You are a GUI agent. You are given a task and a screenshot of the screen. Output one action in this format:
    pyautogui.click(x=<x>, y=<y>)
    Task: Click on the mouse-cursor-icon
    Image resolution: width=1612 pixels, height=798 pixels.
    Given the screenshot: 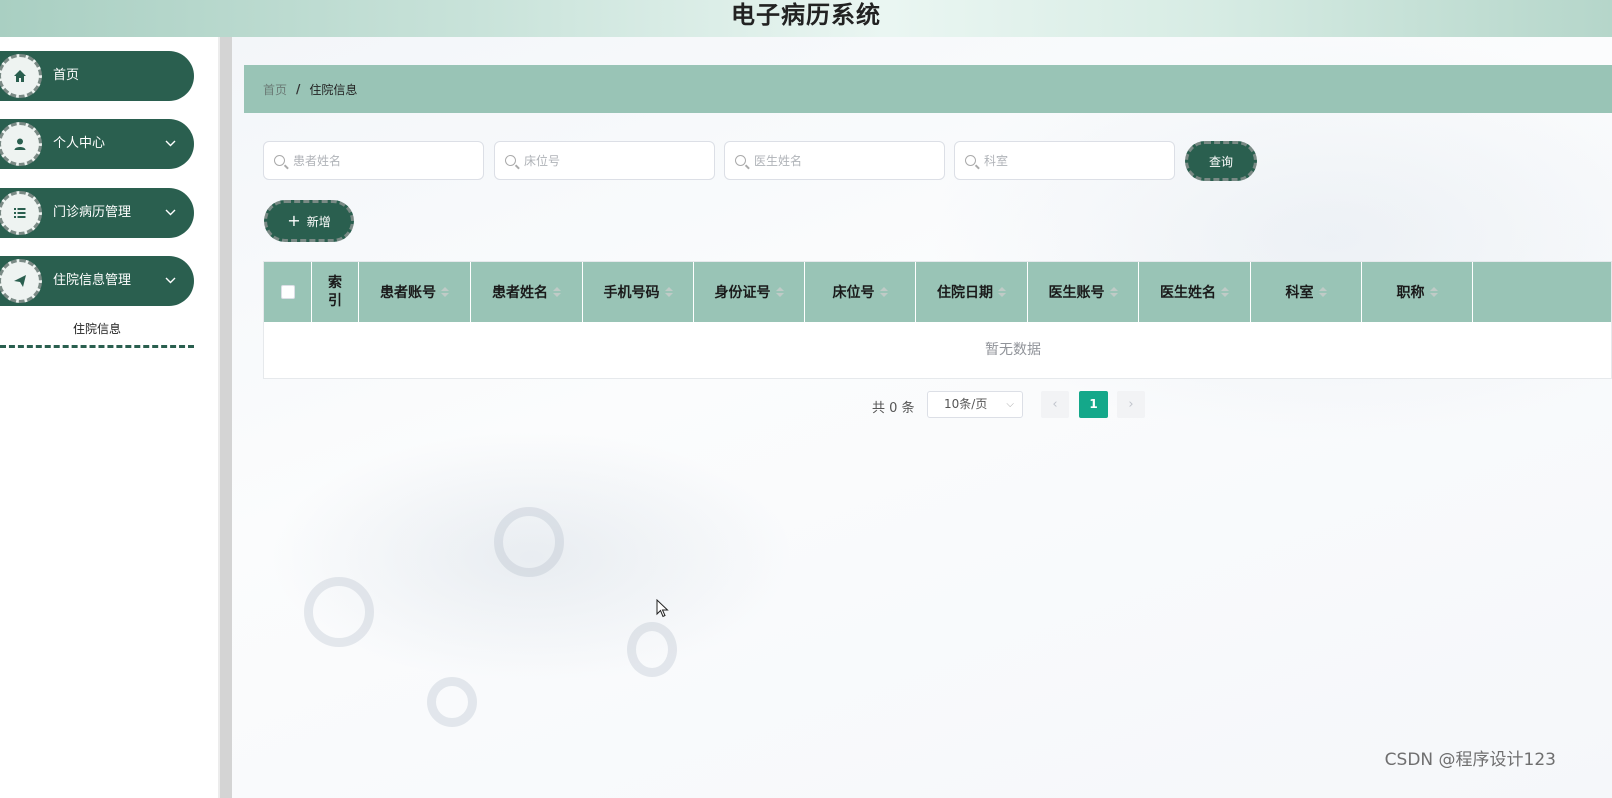 What is the action you would take?
    pyautogui.click(x=662, y=608)
    